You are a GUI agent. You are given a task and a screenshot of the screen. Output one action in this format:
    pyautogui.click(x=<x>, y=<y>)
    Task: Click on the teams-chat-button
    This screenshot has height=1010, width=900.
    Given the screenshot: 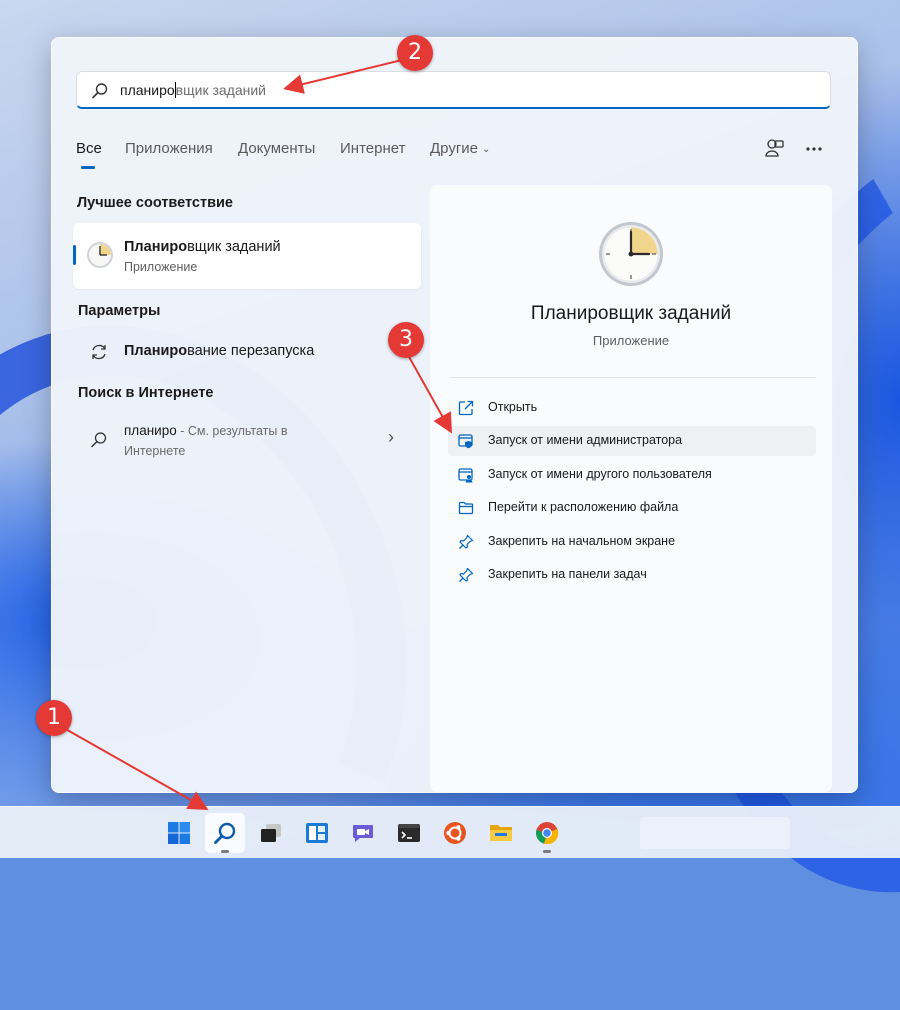 What is the action you would take?
    pyautogui.click(x=363, y=833)
    